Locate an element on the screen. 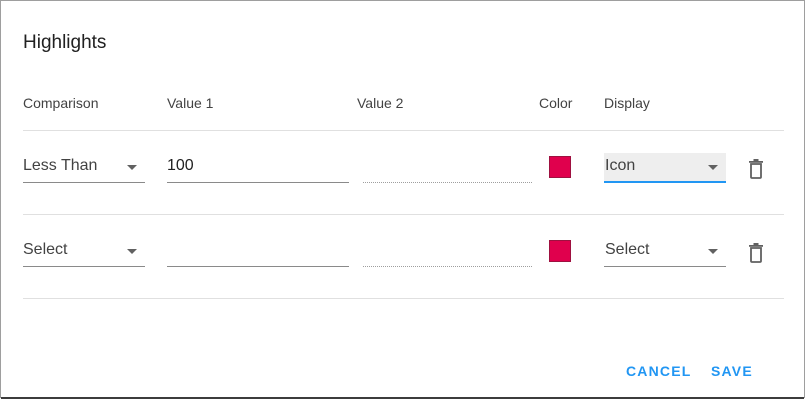  column-header-comparison: Comparison is located at coordinates (61, 103).